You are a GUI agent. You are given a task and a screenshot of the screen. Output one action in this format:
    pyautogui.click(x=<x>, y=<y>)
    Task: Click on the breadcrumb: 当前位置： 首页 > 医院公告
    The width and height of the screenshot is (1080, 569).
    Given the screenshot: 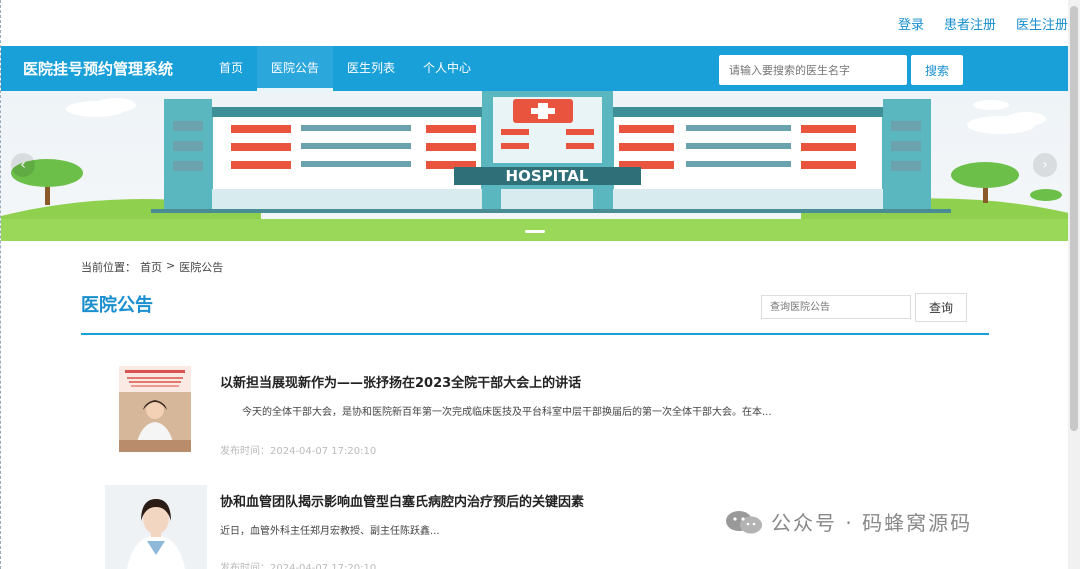 What is the action you would take?
    pyautogui.click(x=152, y=267)
    